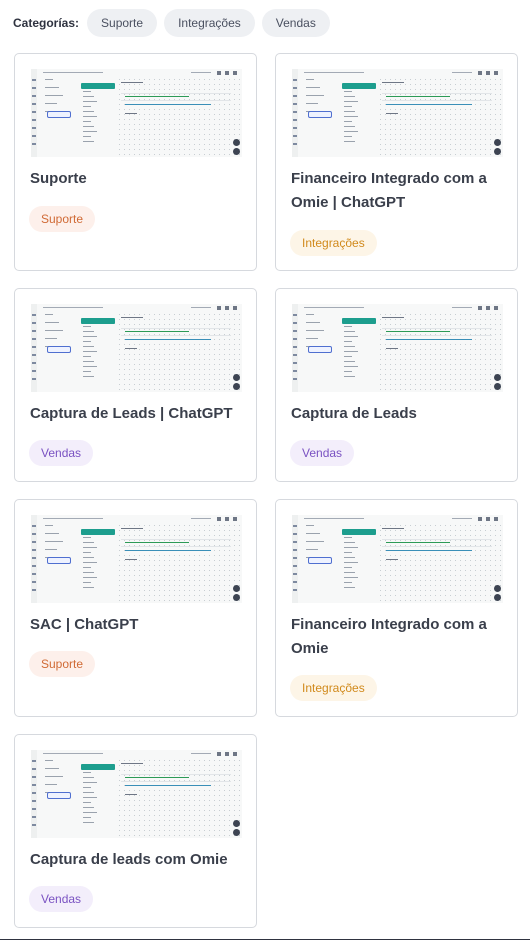 The width and height of the screenshot is (530, 940). I want to click on template-card: SAC | ChatGPT Suporte, so click(135, 608).